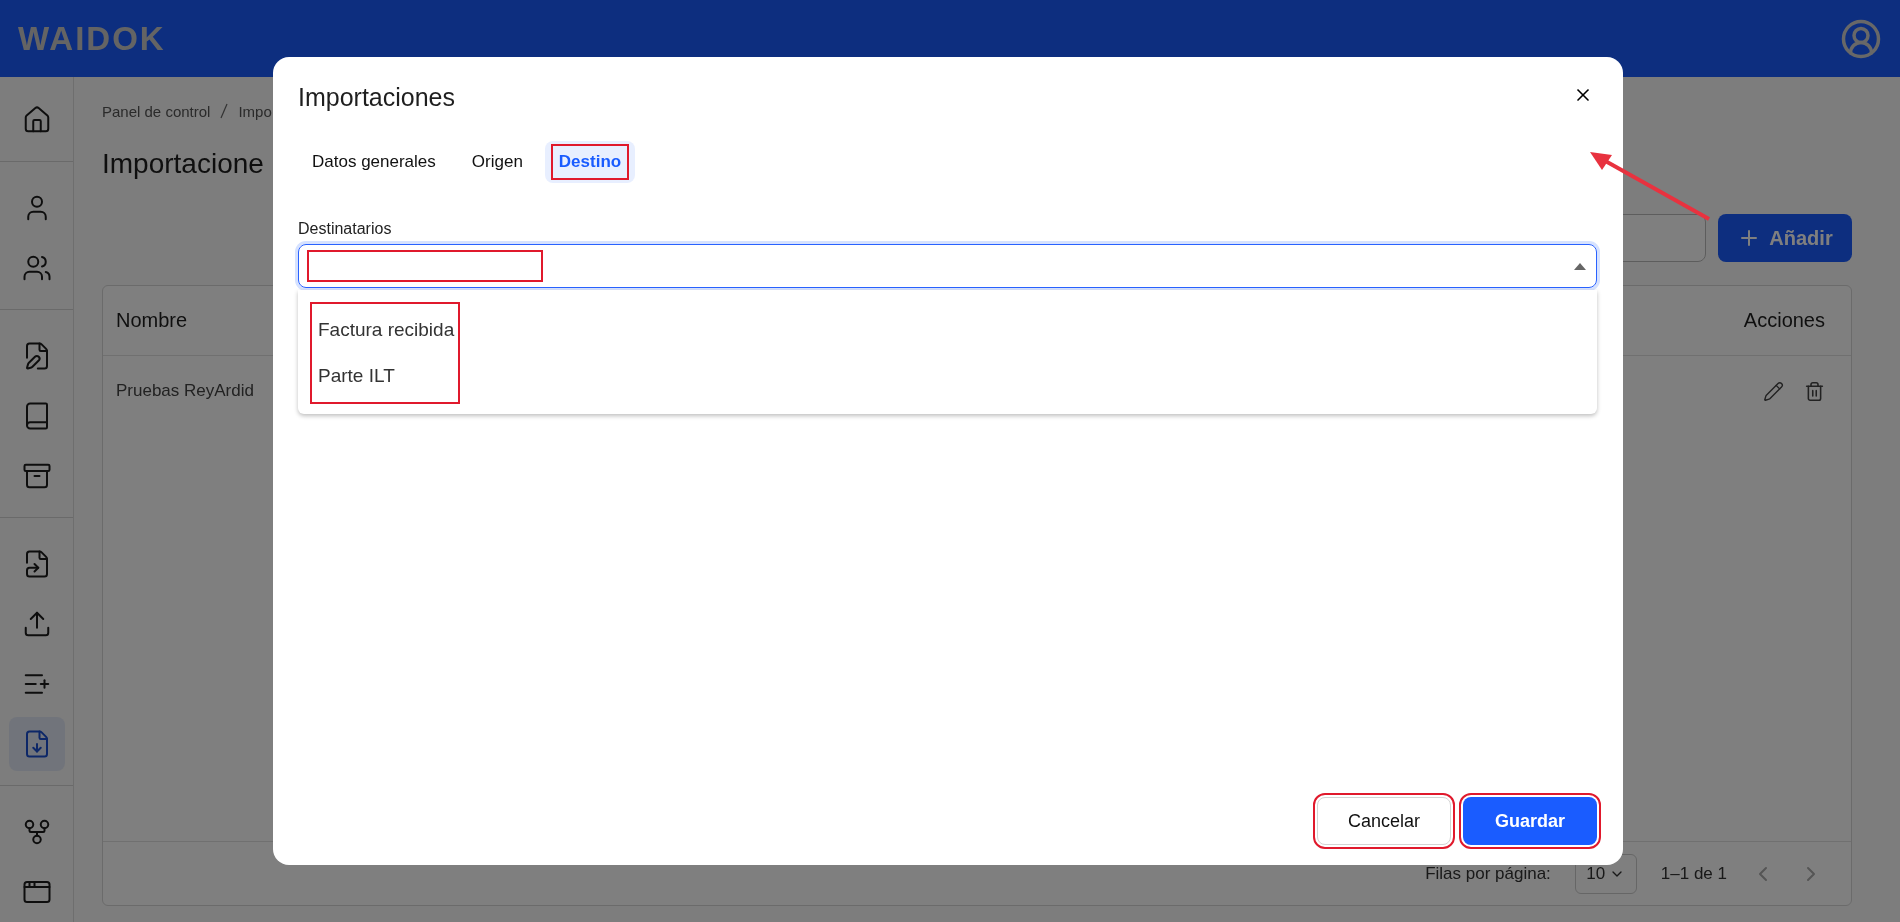 The height and width of the screenshot is (922, 1900). Describe the element at coordinates (377, 97) in the screenshot. I see `dialog-title: Importaciones` at that location.